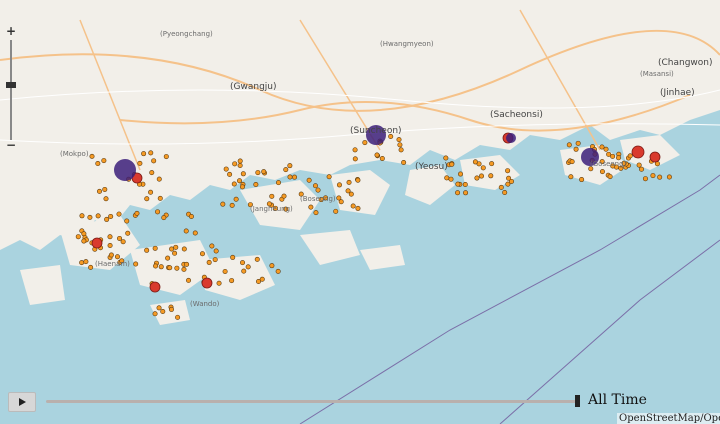 The image size is (720, 424). What do you see at coordinates (668, 418) in the screenshot?
I see `attribution: OpenStreetMap/Ope` at bounding box center [668, 418].